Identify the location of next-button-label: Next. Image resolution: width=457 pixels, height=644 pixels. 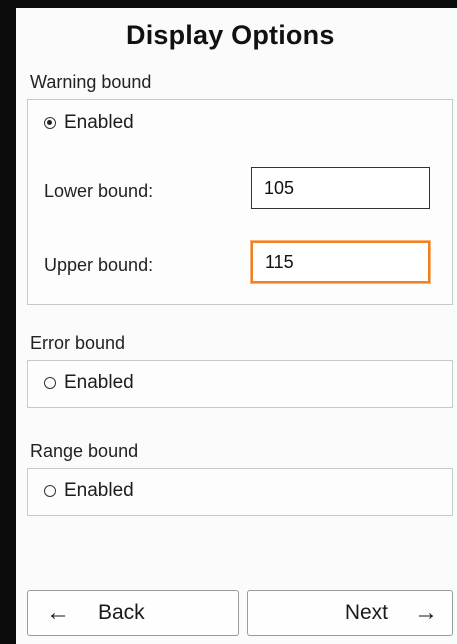
(366, 612).